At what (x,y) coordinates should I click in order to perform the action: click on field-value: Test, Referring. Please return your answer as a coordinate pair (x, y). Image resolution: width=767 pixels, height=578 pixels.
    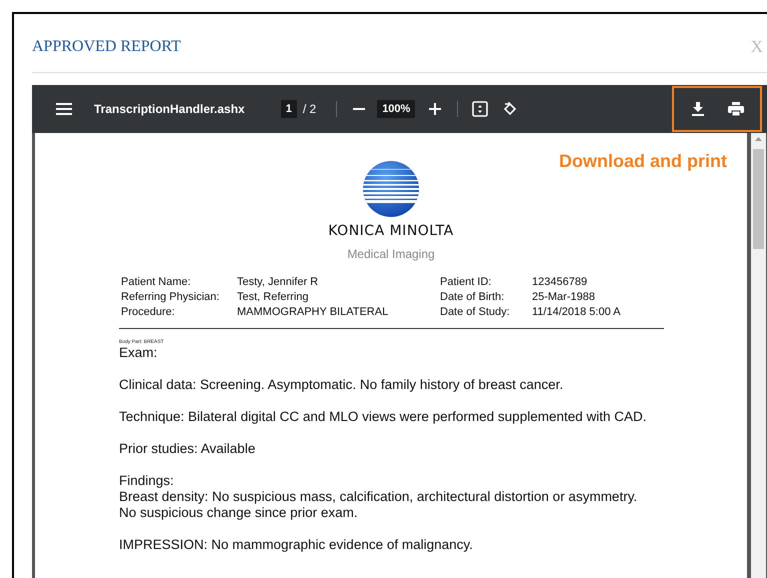
    Looking at the image, I should click on (273, 297).